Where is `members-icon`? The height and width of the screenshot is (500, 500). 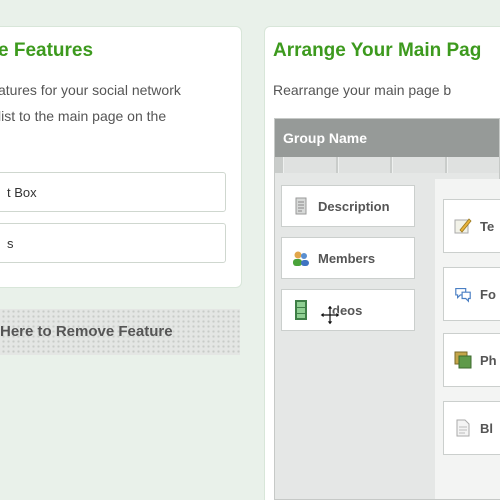 members-icon is located at coordinates (301, 258).